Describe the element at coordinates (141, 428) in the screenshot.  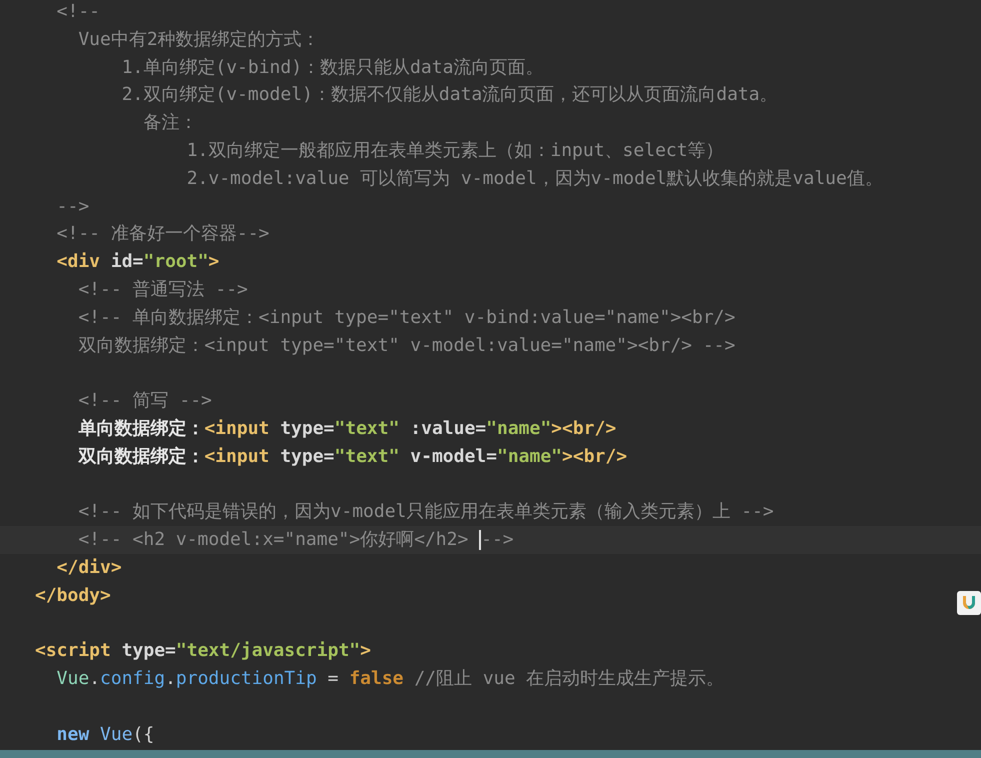
I see `code-text: 单向数据绑定：` at that location.